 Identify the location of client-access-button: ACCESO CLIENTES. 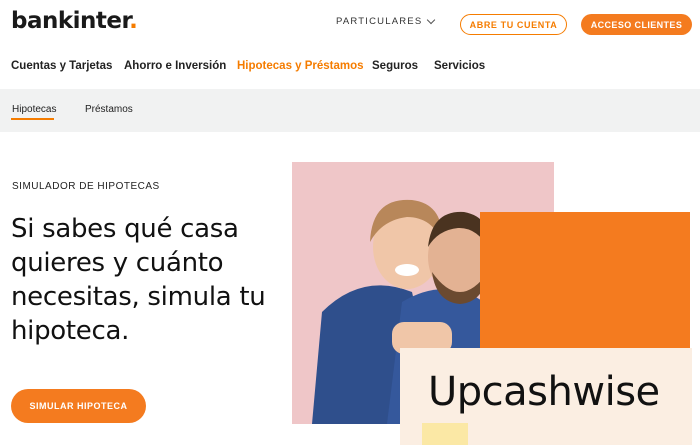
(636, 24).